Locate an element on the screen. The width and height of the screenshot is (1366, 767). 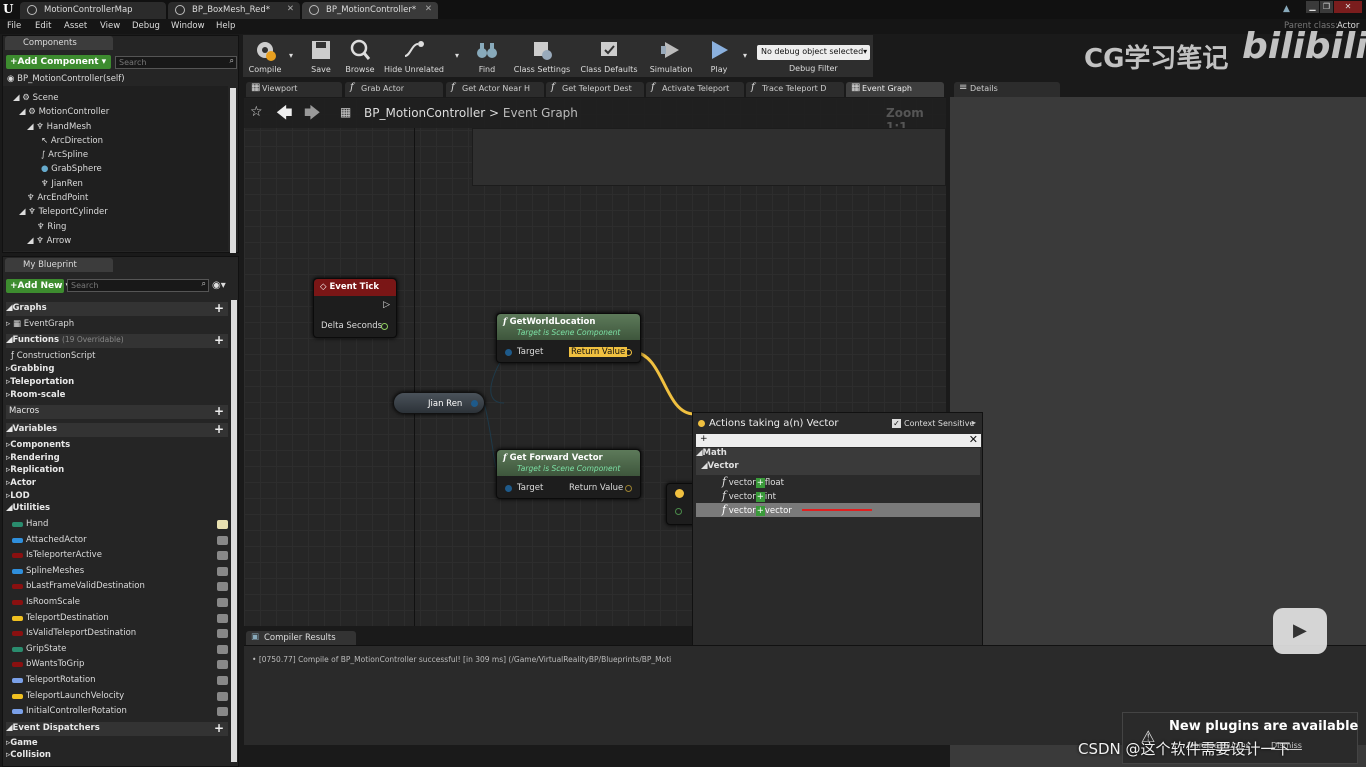
event-graph-item: ▹ ▦ EventGraph is located at coordinates (40, 324).